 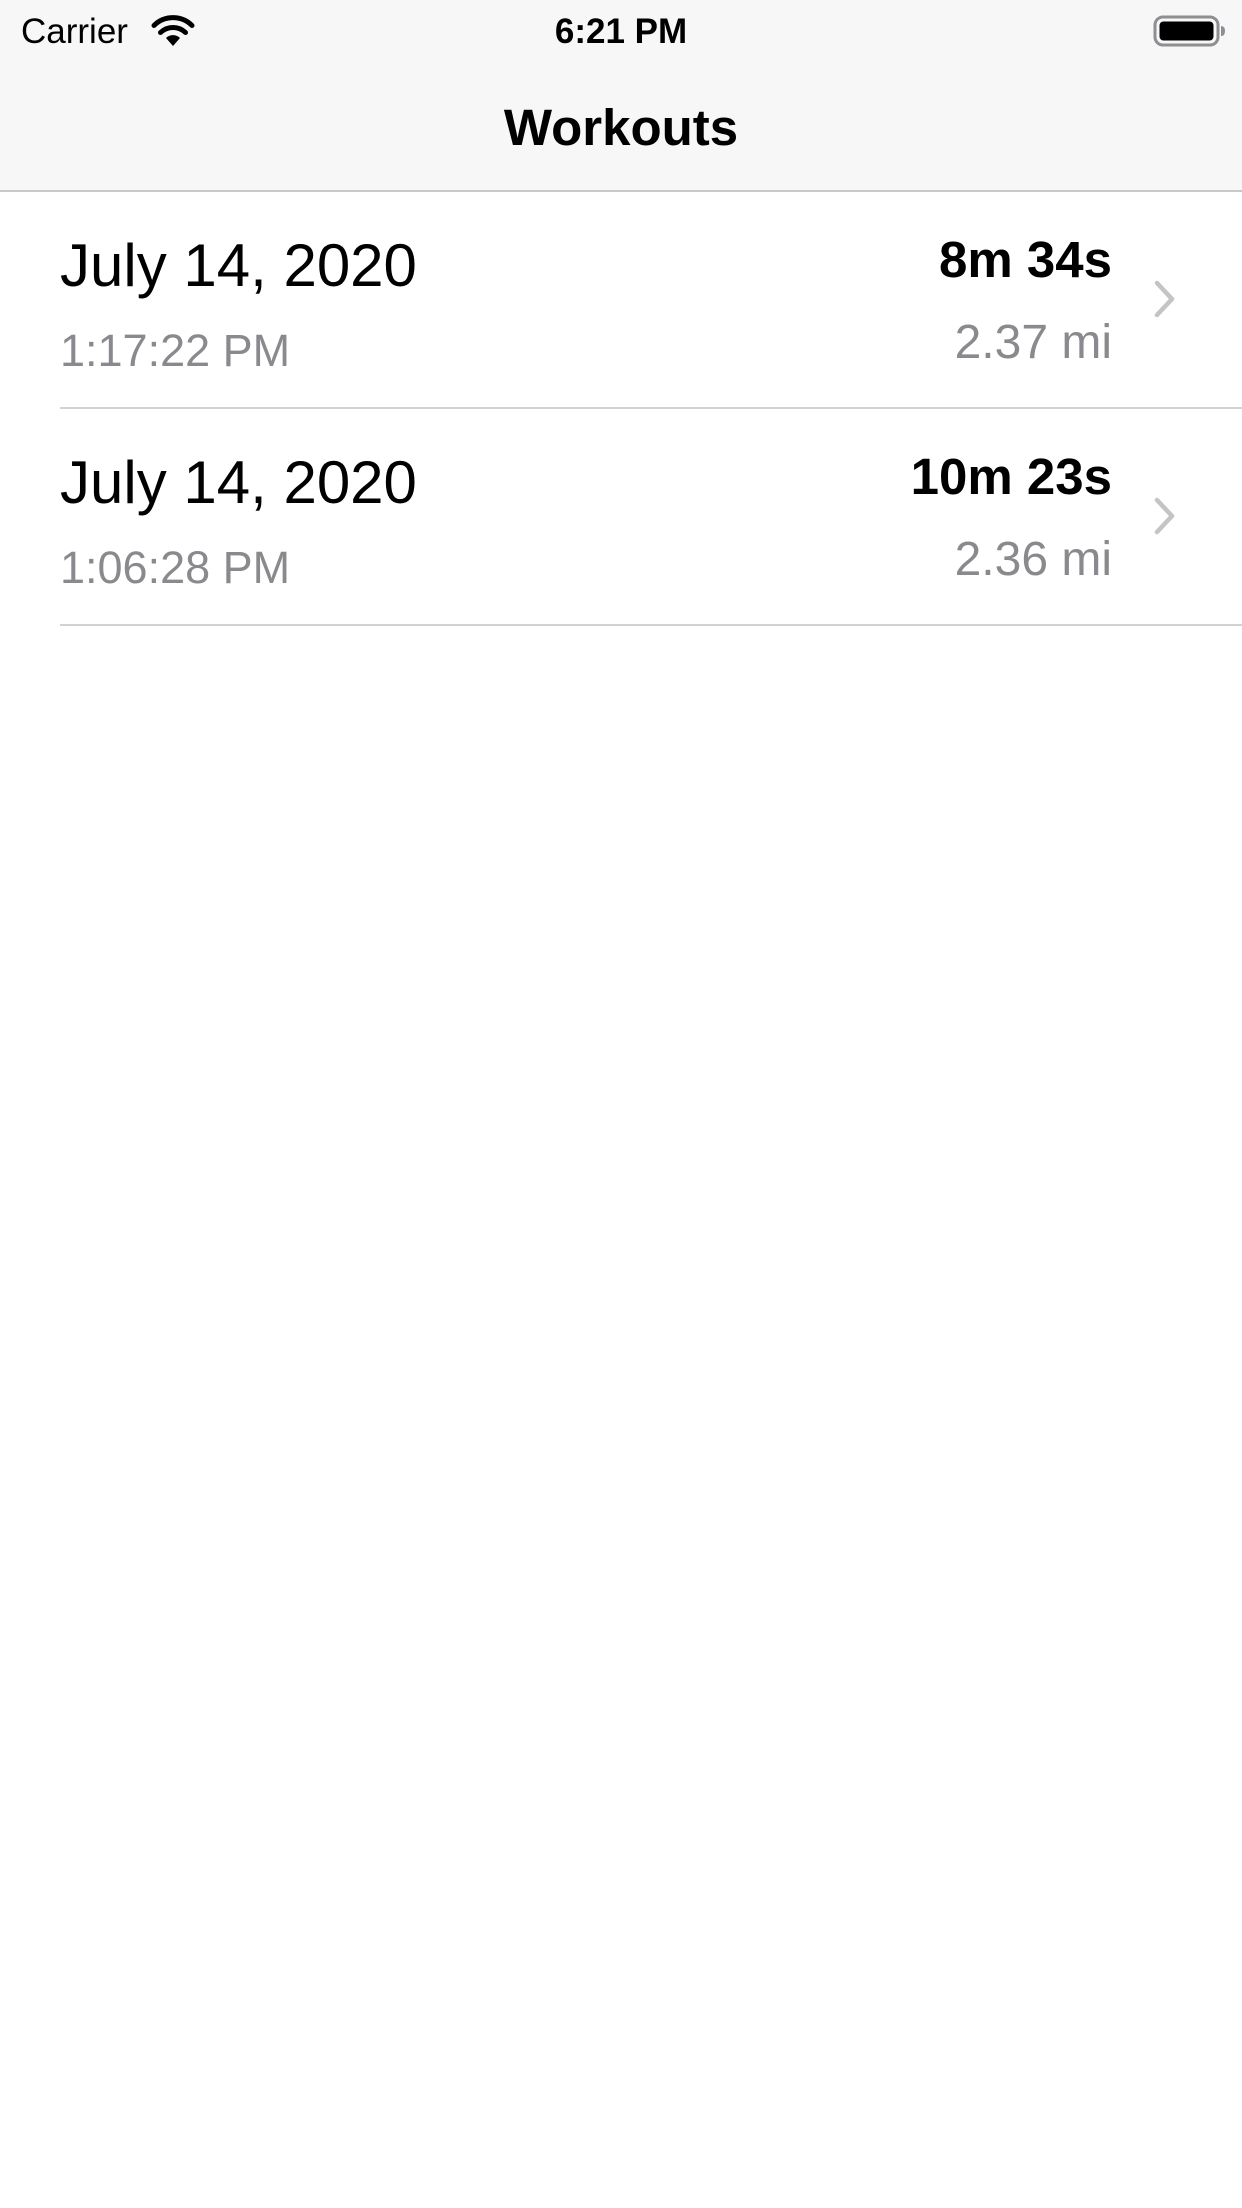 What do you see at coordinates (621, 517) in the screenshot?
I see `workout-row: July 14, 2020 1:06:28 PM 10m 23s 2.36 mi` at bounding box center [621, 517].